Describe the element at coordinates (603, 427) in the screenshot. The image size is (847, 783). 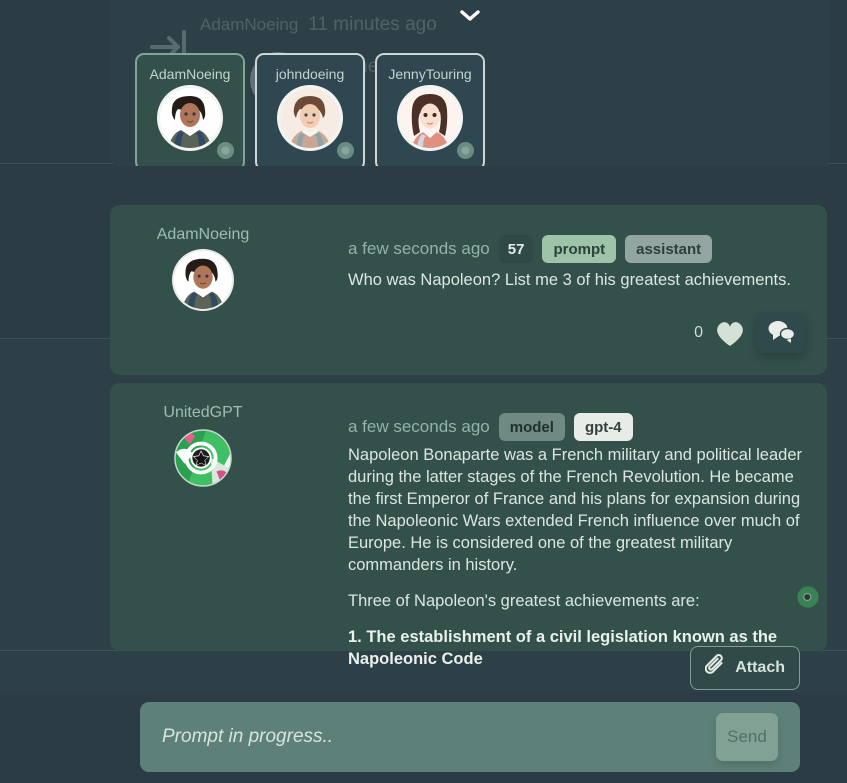
I see `tag-gpt-4: gpt-4` at that location.